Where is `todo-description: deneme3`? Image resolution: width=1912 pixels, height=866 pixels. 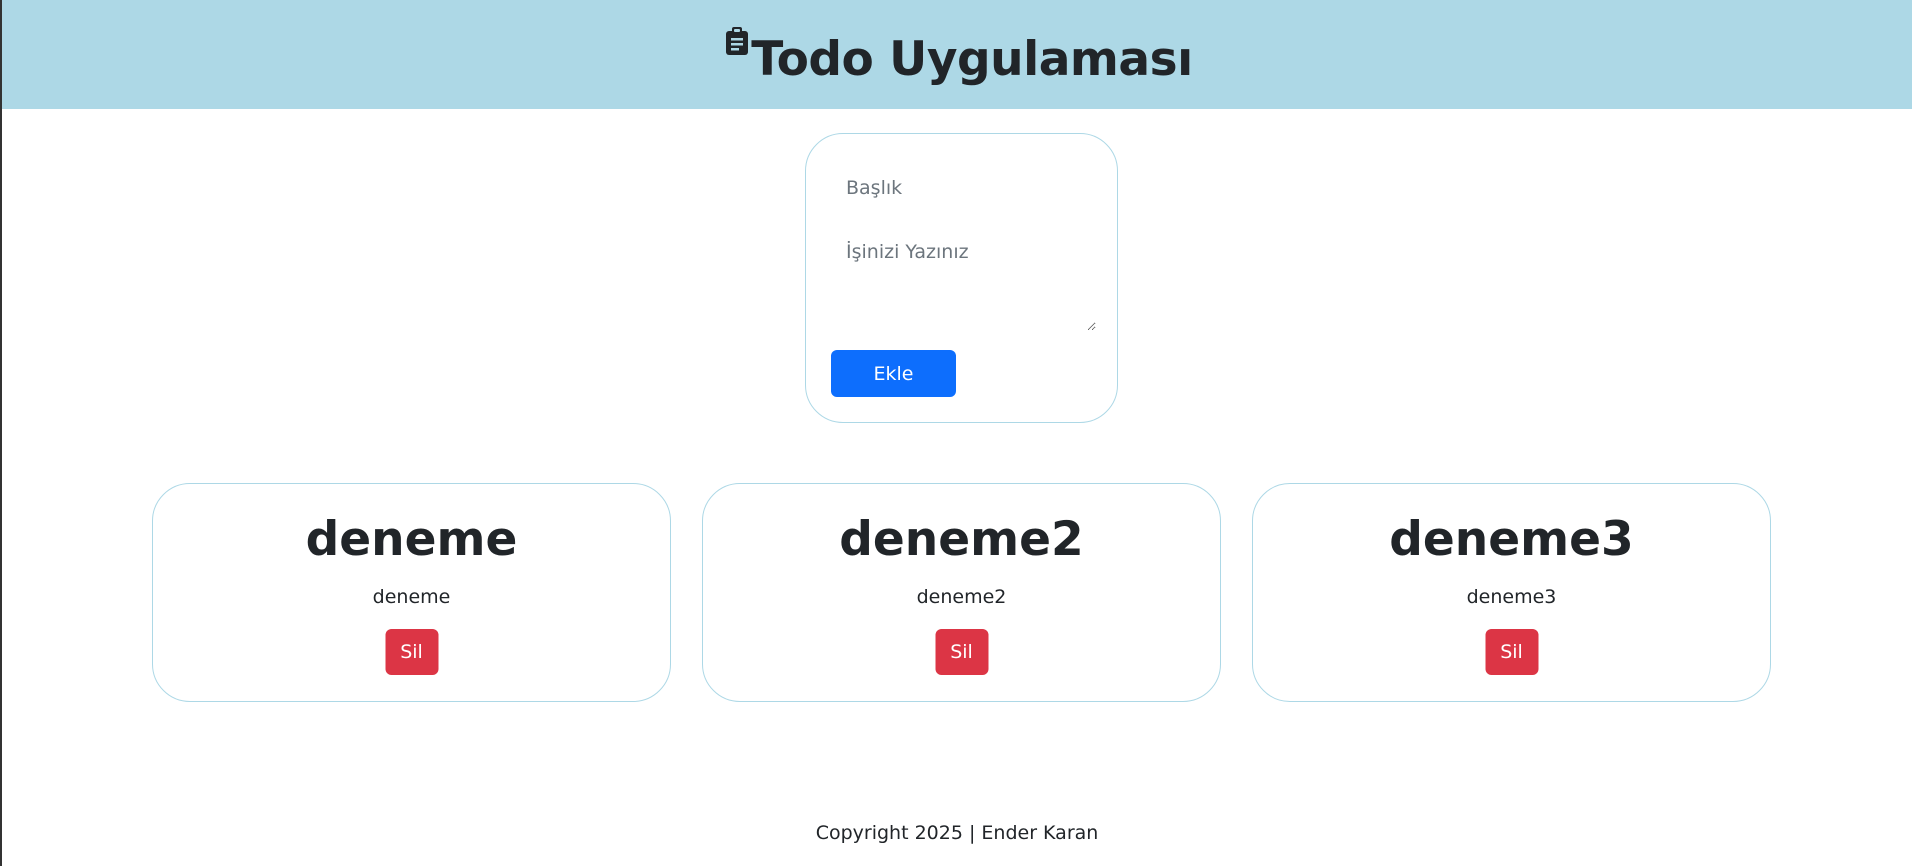 todo-description: deneme3 is located at coordinates (1511, 597).